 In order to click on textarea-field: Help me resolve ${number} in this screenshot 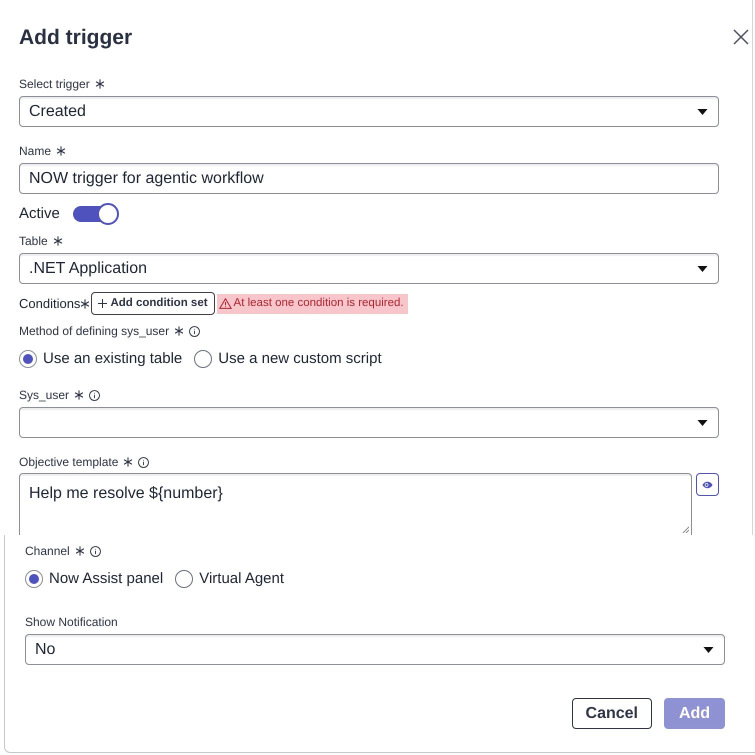, I will do `click(355, 504)`.